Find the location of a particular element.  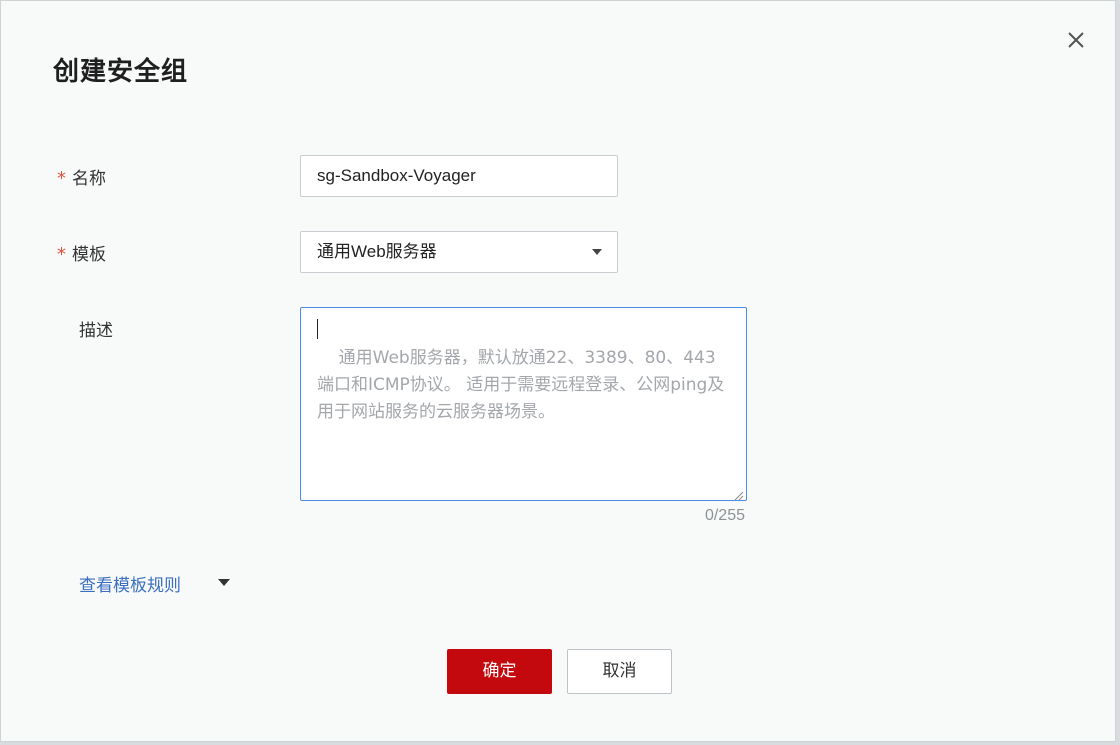

dialog-title: 创建安全组 is located at coordinates (121, 72).